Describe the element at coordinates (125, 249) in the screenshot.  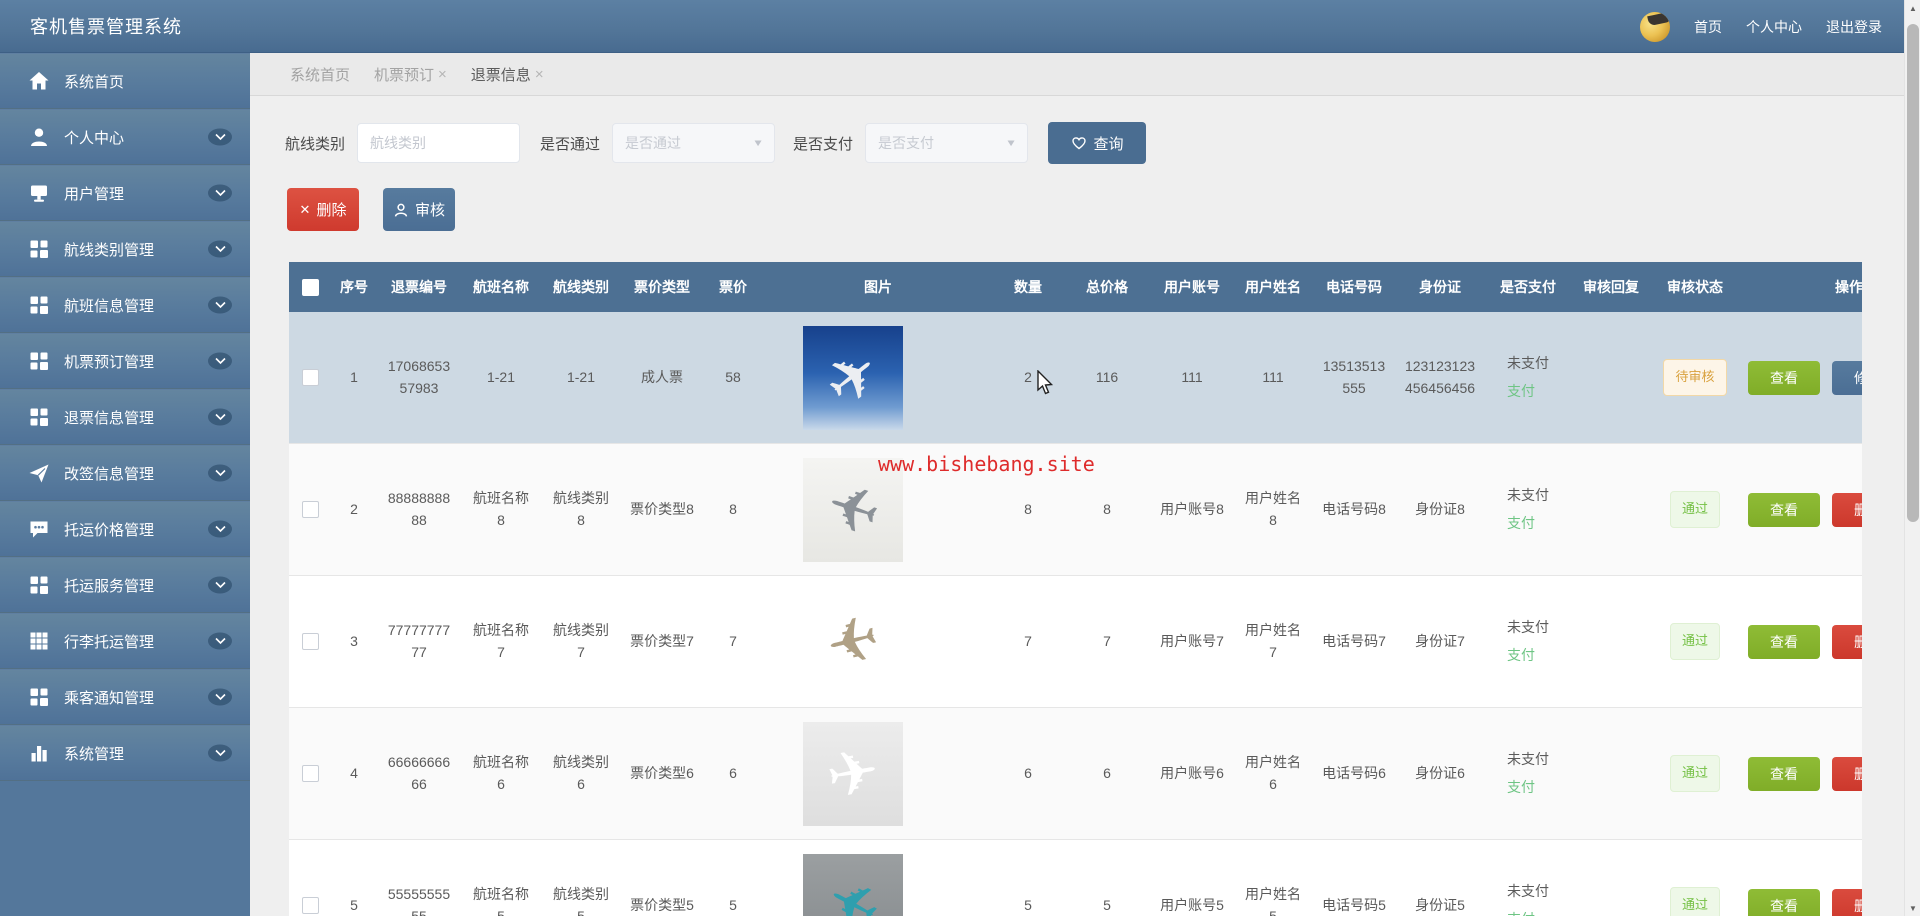
I see `sidebar-item-4: 航线类别管理` at that location.